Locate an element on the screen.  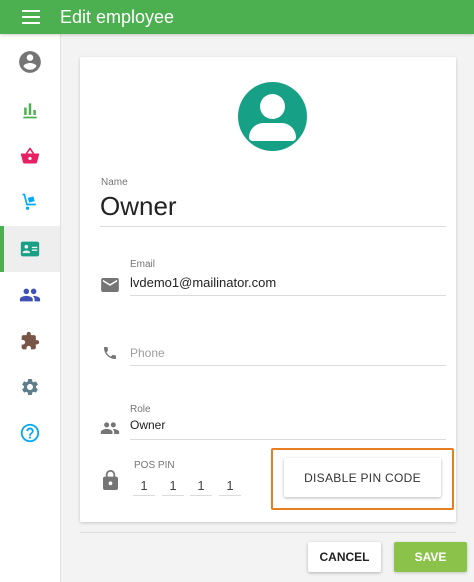
account-circle-icon is located at coordinates (30, 62).